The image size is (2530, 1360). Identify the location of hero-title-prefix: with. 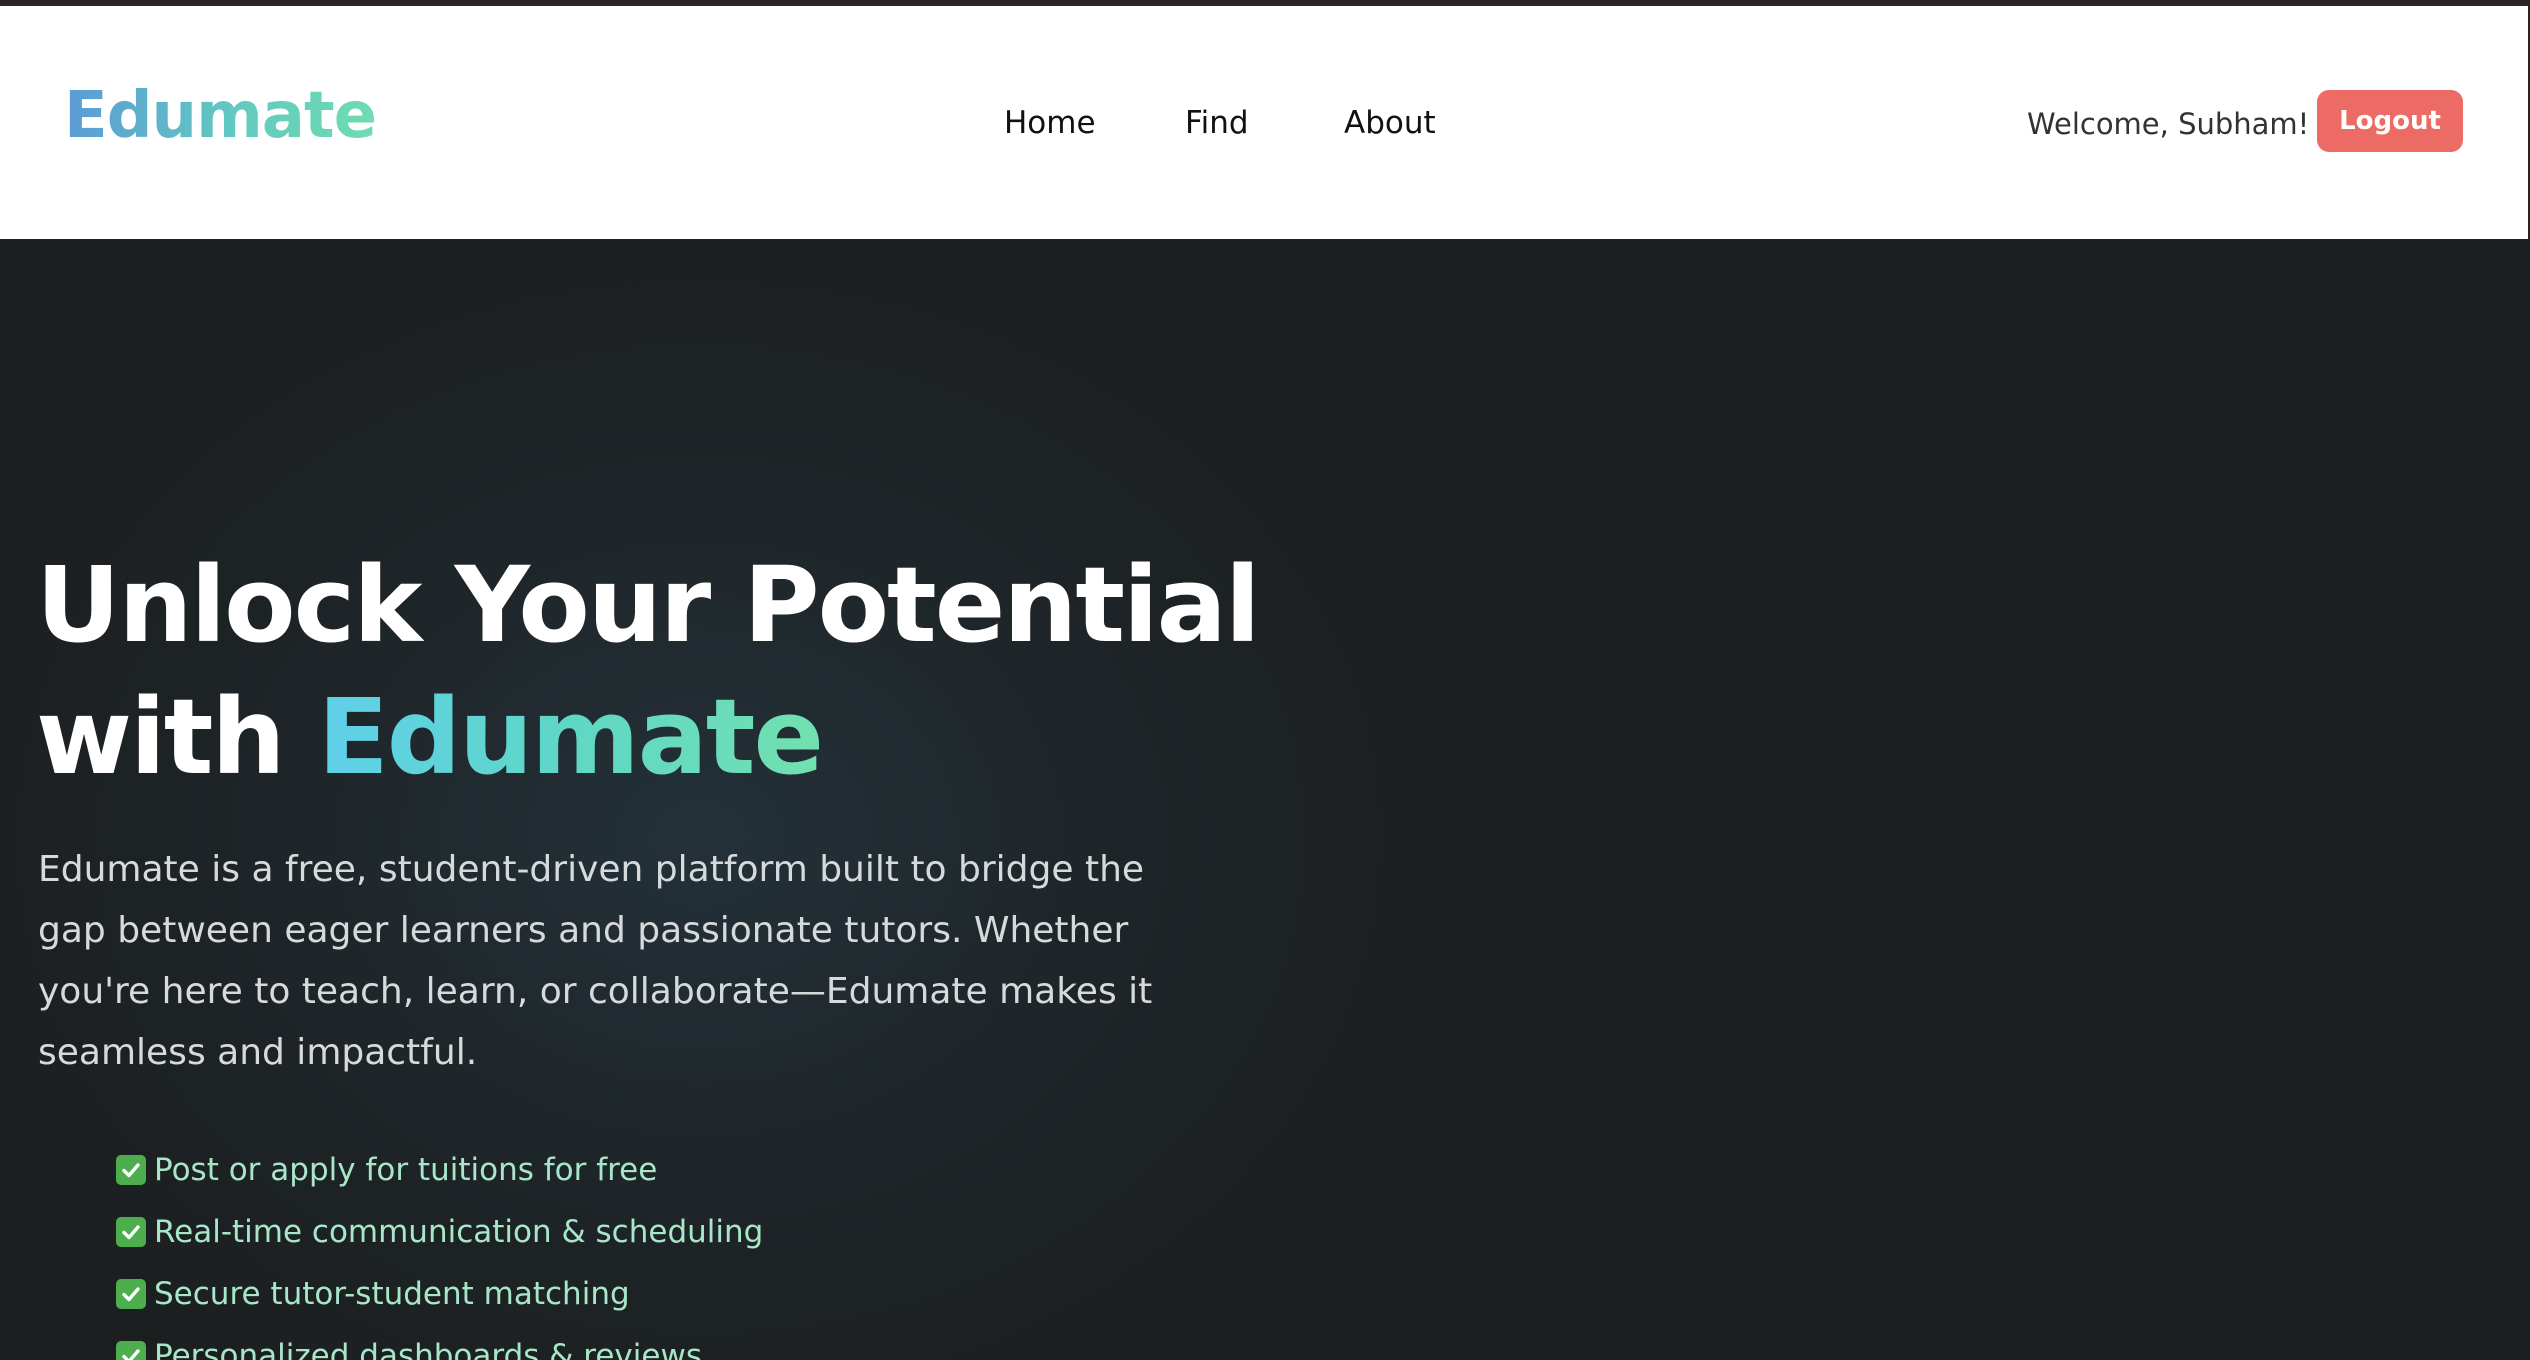
(177, 737).